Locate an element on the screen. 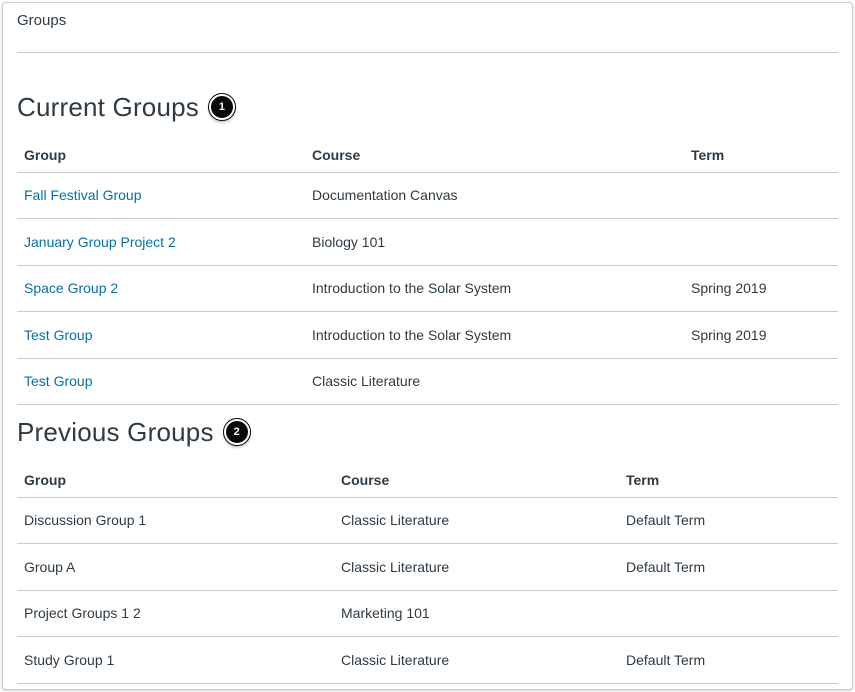  callout-badge-2: 2 is located at coordinates (236, 432).